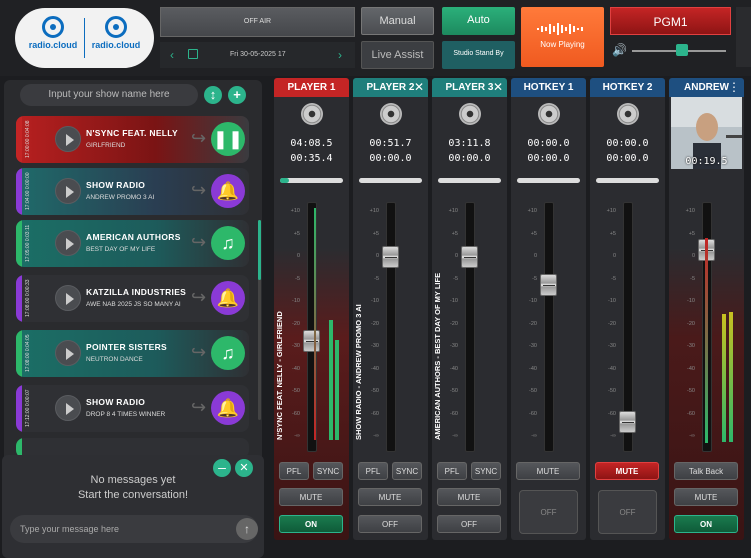  Describe the element at coordinates (134, 529) in the screenshot. I see `message-input: Type your message here` at that location.